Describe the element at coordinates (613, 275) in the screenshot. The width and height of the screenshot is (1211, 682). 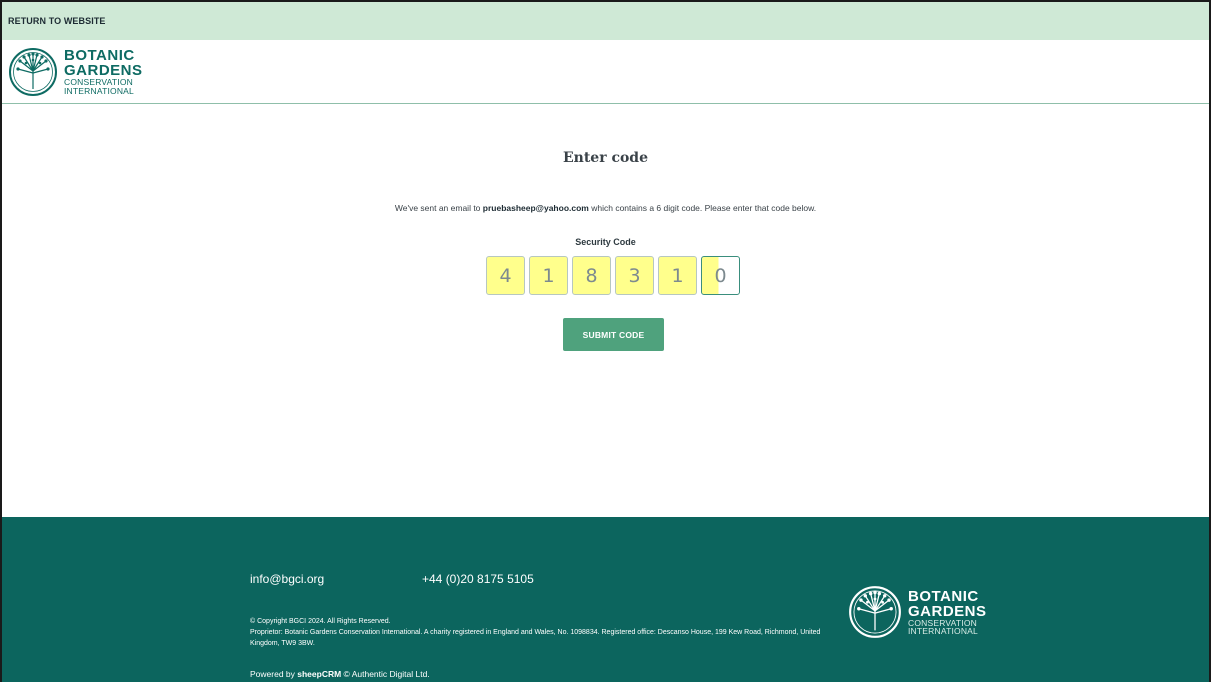
I see `security-code-inputs: 4 1 8 3 1 0` at that location.